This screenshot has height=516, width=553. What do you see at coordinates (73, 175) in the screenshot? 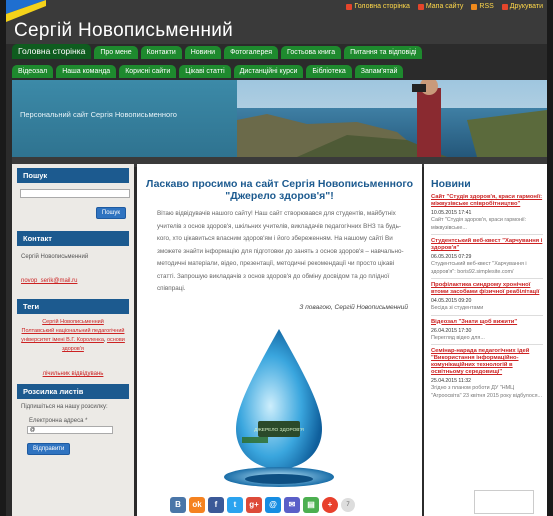
I see `search-box-title: Пошук` at bounding box center [73, 175].